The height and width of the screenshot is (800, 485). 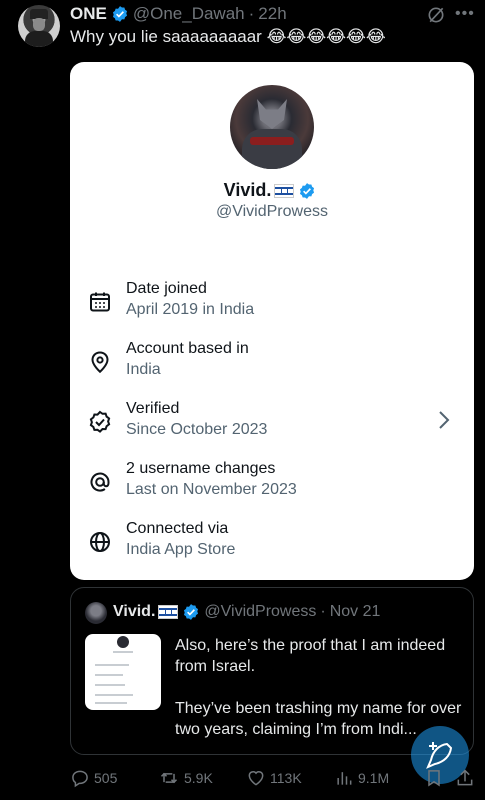 I want to click on repost-button: 5.9K, so click(x=185, y=778).